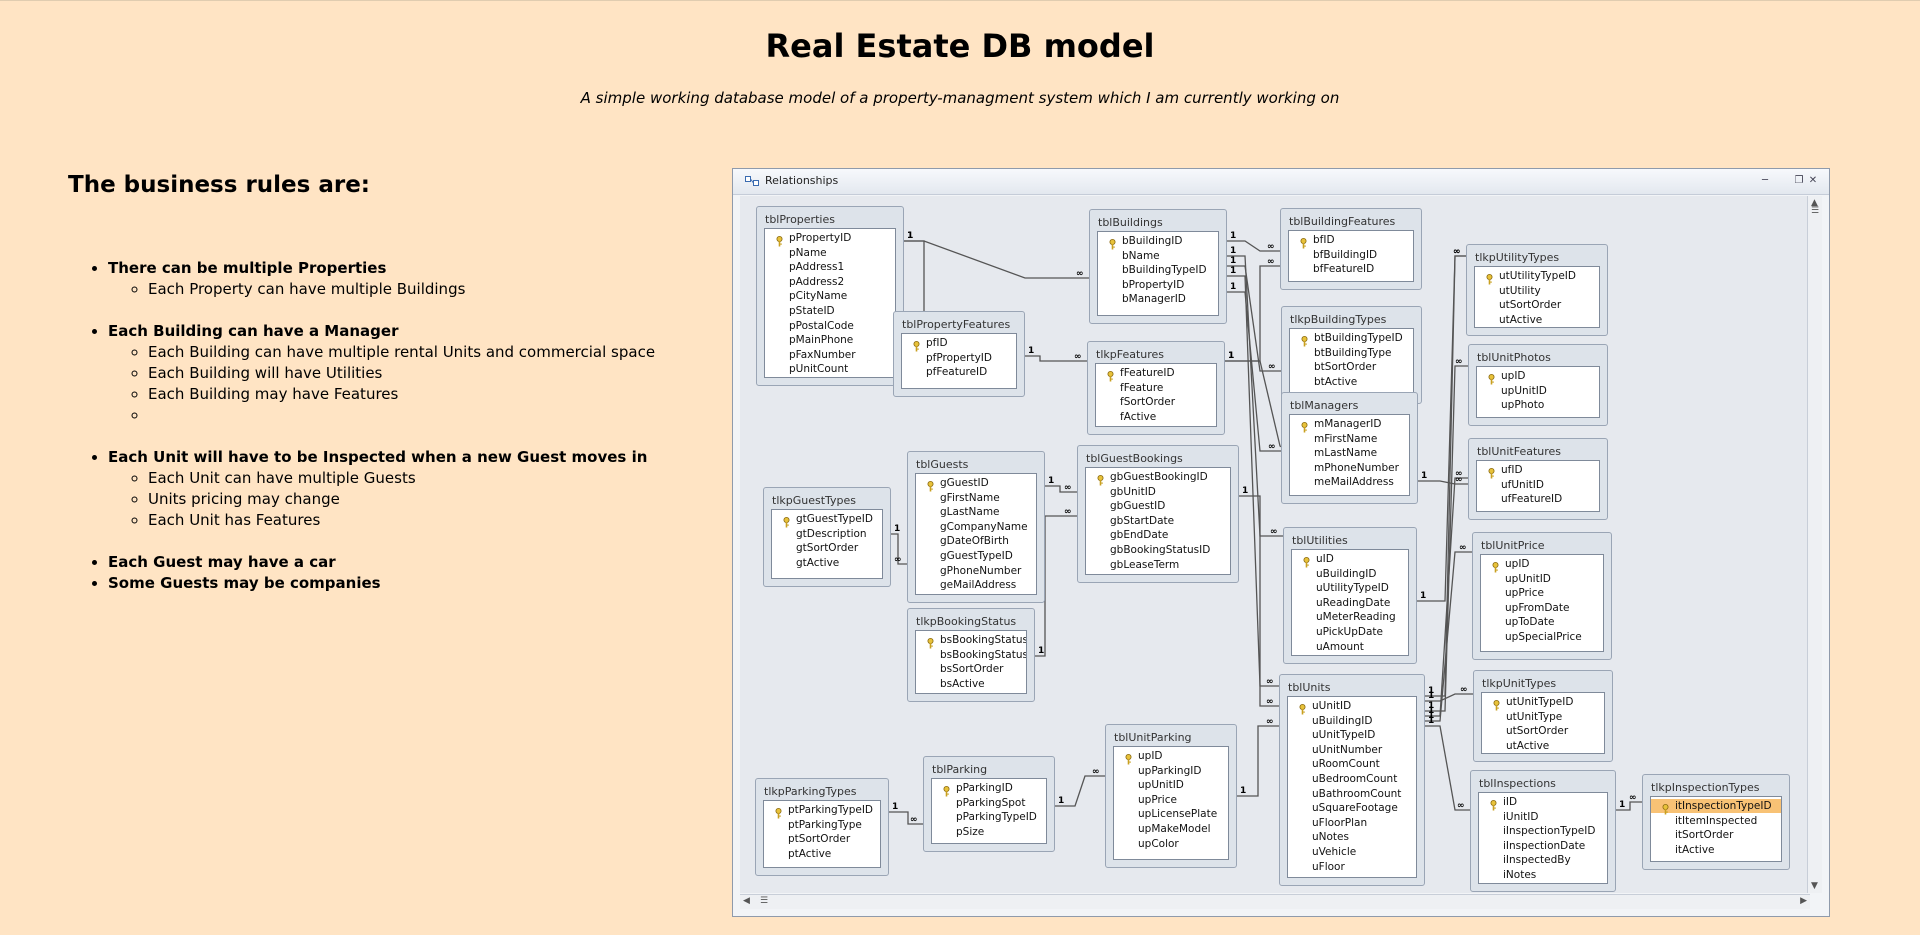 The height and width of the screenshot is (935, 1920). I want to click on table-tblUnitPhotos: tblUnitPhotos upID upUnitID upPhoto, so click(1538, 385).